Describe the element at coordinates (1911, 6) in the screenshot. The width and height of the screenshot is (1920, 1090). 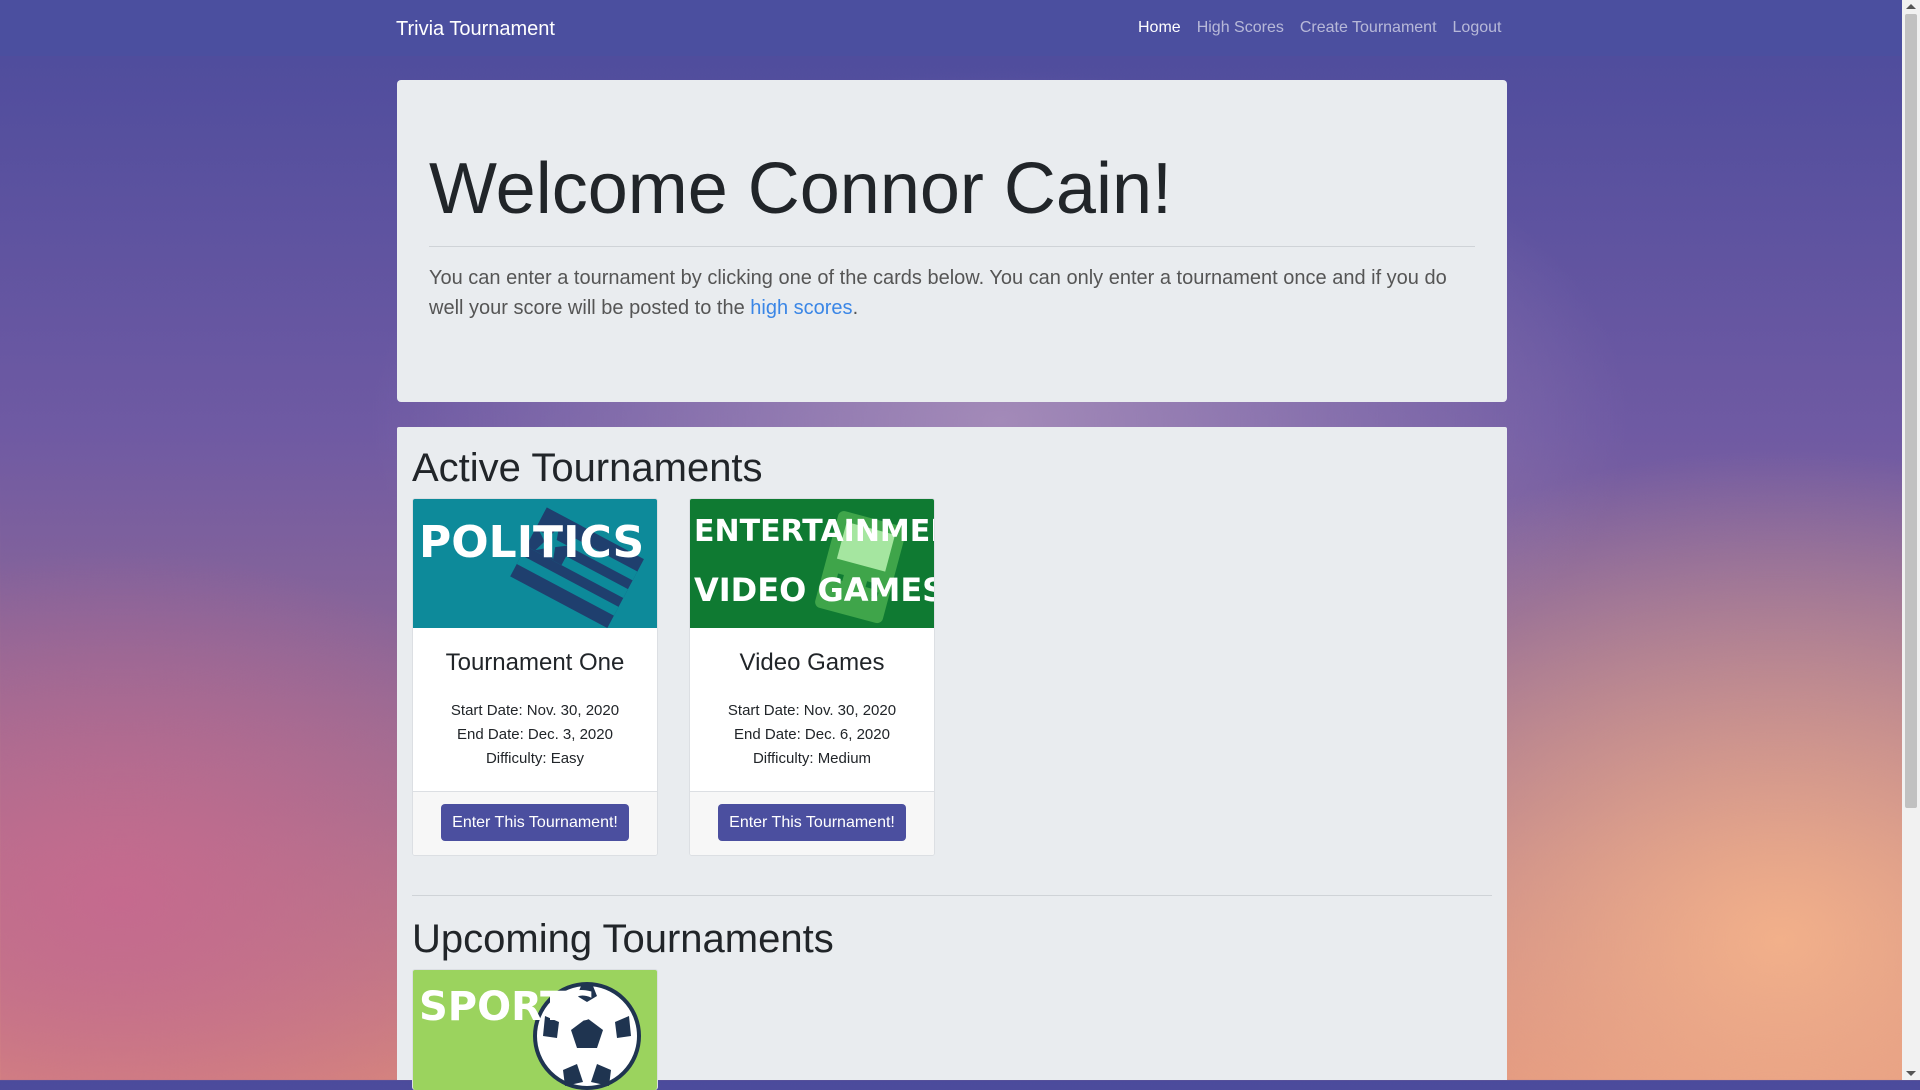
I see `scroll-up-arrow-icon` at that location.